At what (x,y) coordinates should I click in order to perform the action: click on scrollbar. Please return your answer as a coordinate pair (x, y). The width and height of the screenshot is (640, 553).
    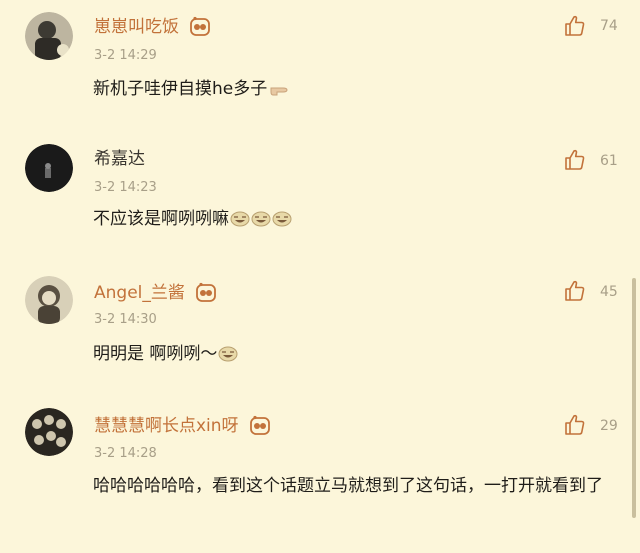
    Looking at the image, I should click on (634, 398).